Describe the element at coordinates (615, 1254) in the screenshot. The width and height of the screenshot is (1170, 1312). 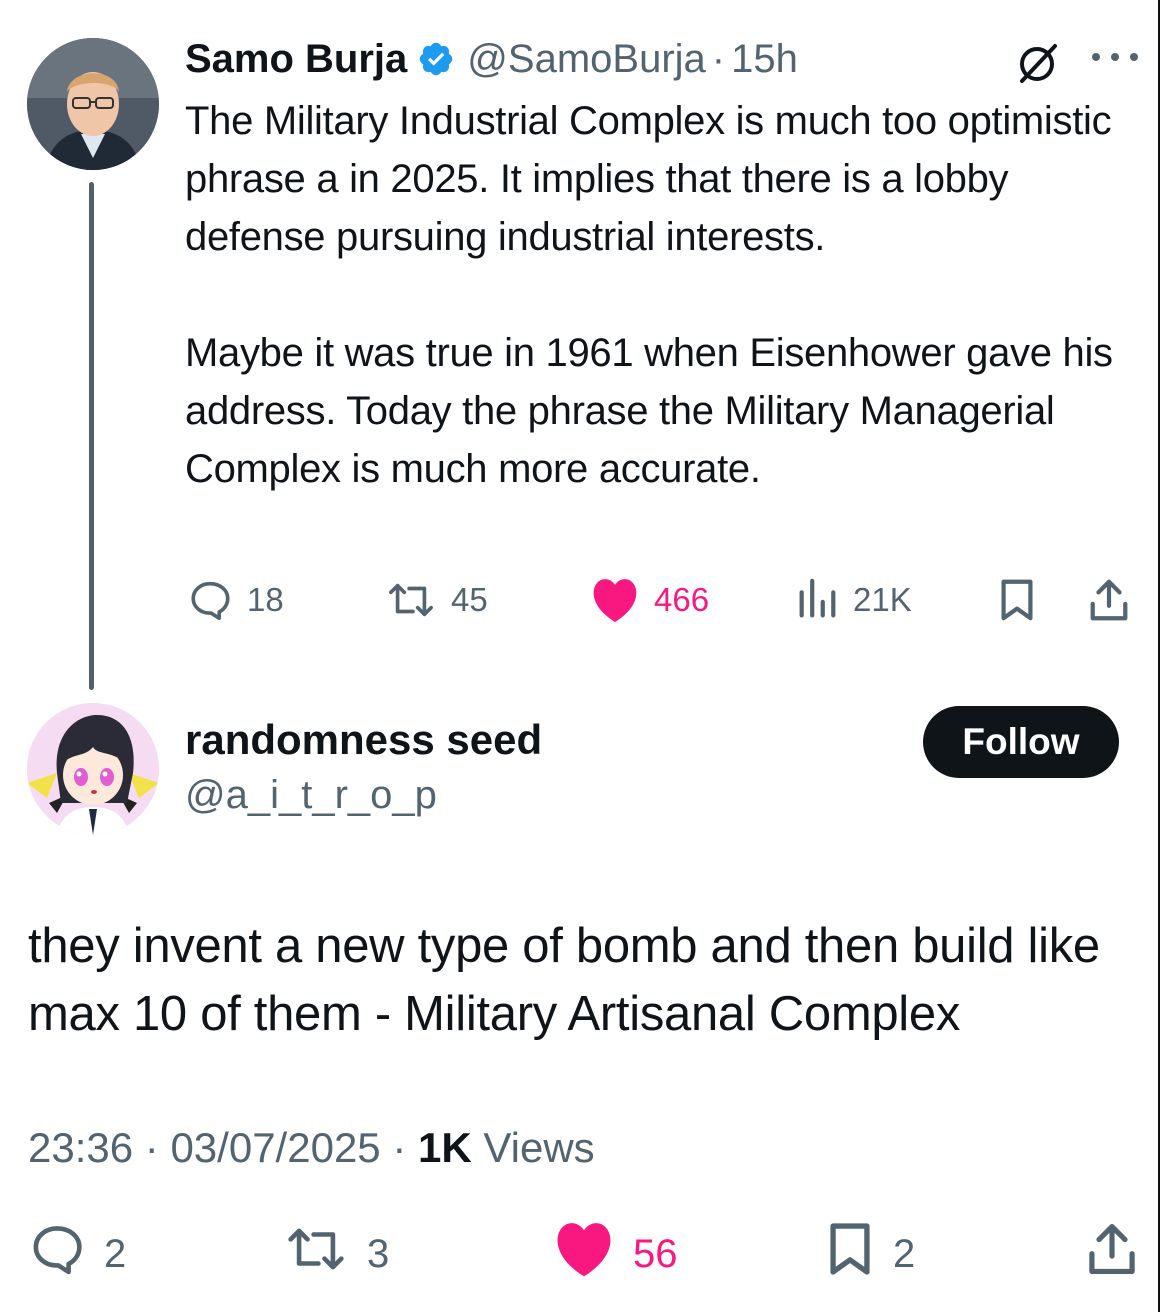
I see `like-button: 56` at that location.